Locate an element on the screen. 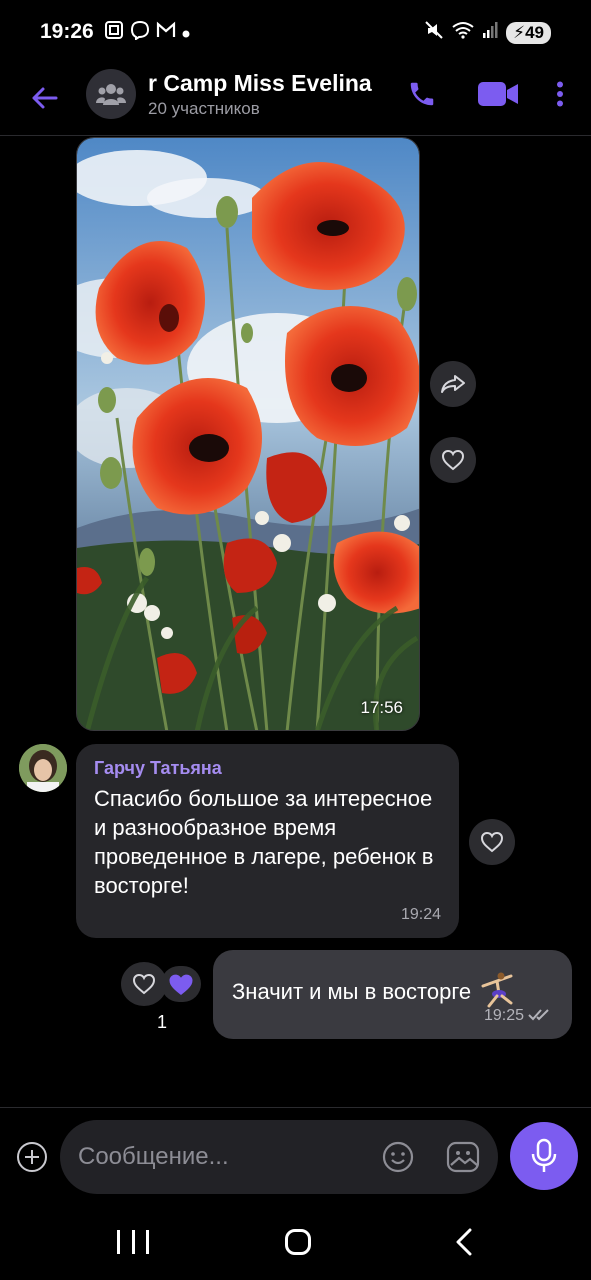 Image resolution: width=591 pixels, height=1280 pixels. message-text: Значит и мы в восторге is located at coordinates (352, 991).